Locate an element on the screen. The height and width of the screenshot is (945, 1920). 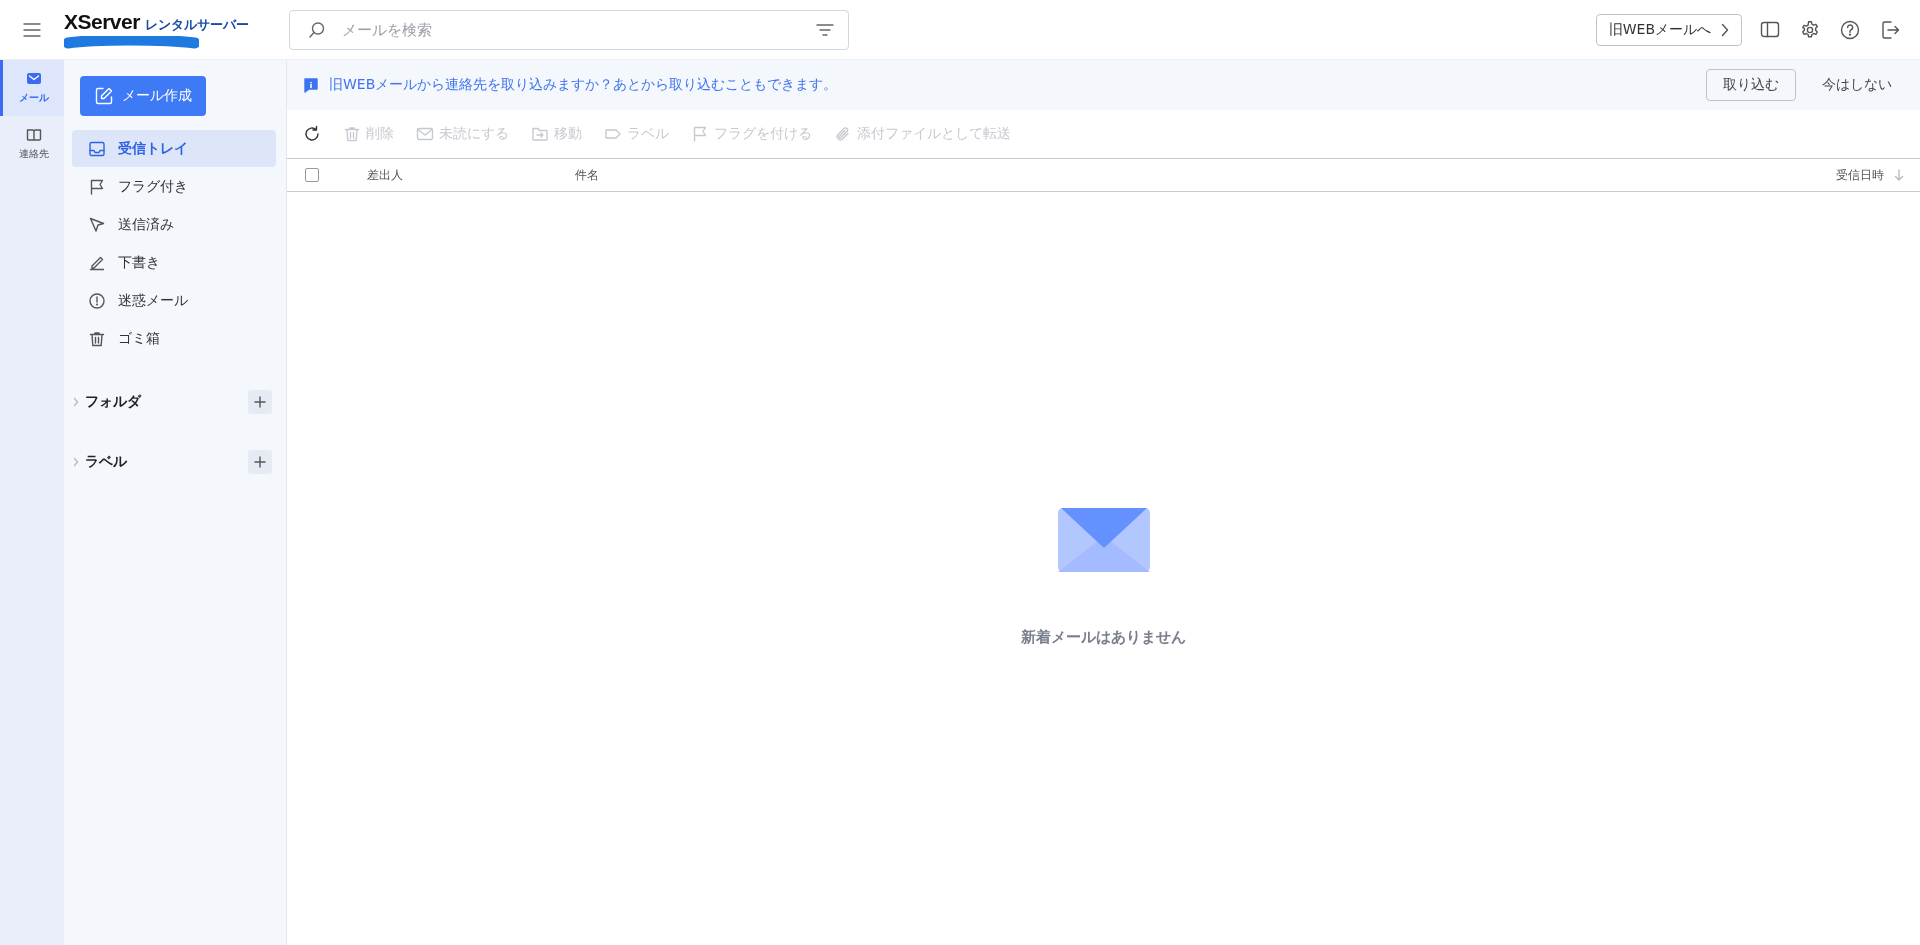
refresh-button is located at coordinates (312, 134).